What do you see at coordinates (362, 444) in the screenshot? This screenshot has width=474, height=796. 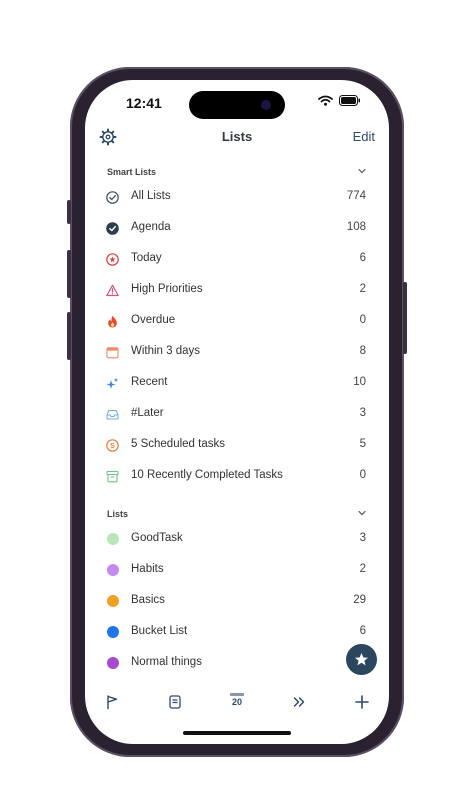 I see `list-count: 5` at bounding box center [362, 444].